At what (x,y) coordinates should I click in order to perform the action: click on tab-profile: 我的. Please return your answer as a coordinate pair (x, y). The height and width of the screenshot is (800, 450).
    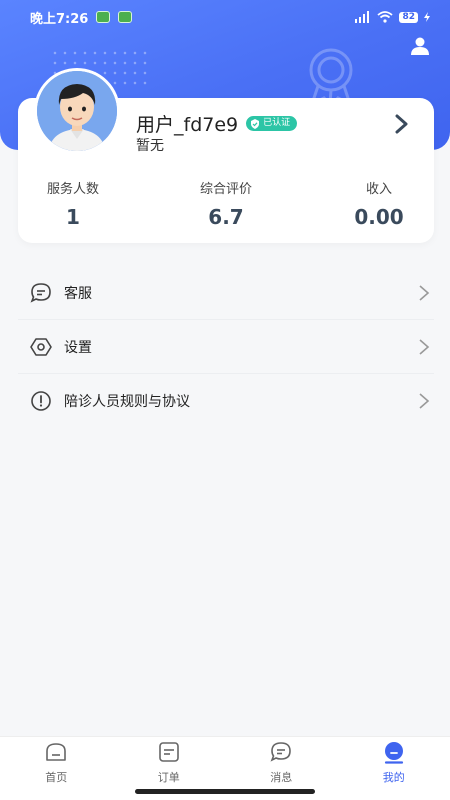
    Looking at the image, I should click on (394, 768).